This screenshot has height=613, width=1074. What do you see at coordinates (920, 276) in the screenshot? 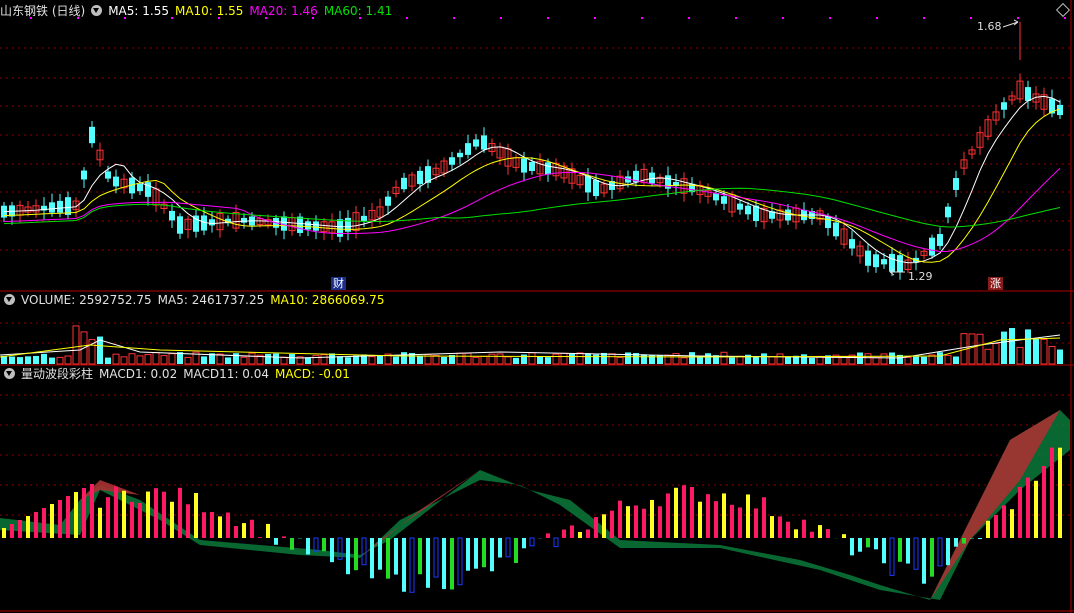
I see `low-price-label: 1.29` at bounding box center [920, 276].